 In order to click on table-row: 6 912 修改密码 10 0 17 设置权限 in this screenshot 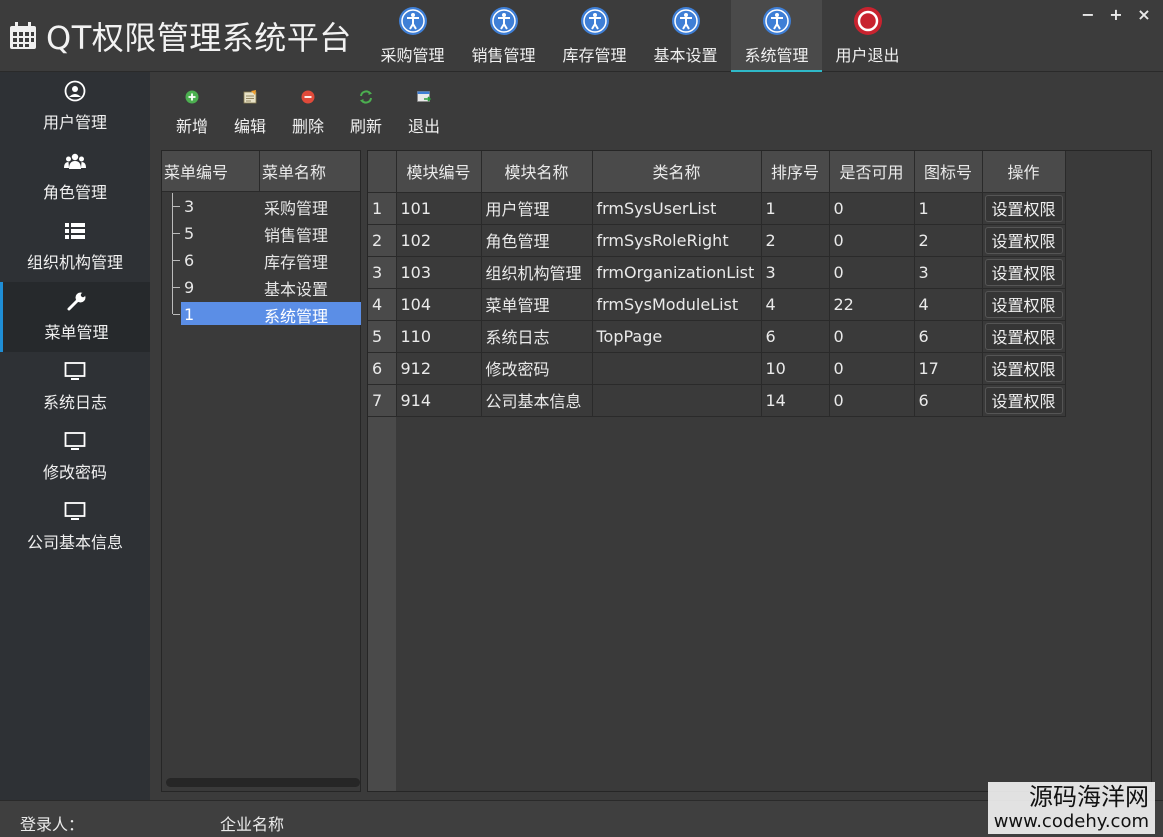, I will do `click(717, 368)`.